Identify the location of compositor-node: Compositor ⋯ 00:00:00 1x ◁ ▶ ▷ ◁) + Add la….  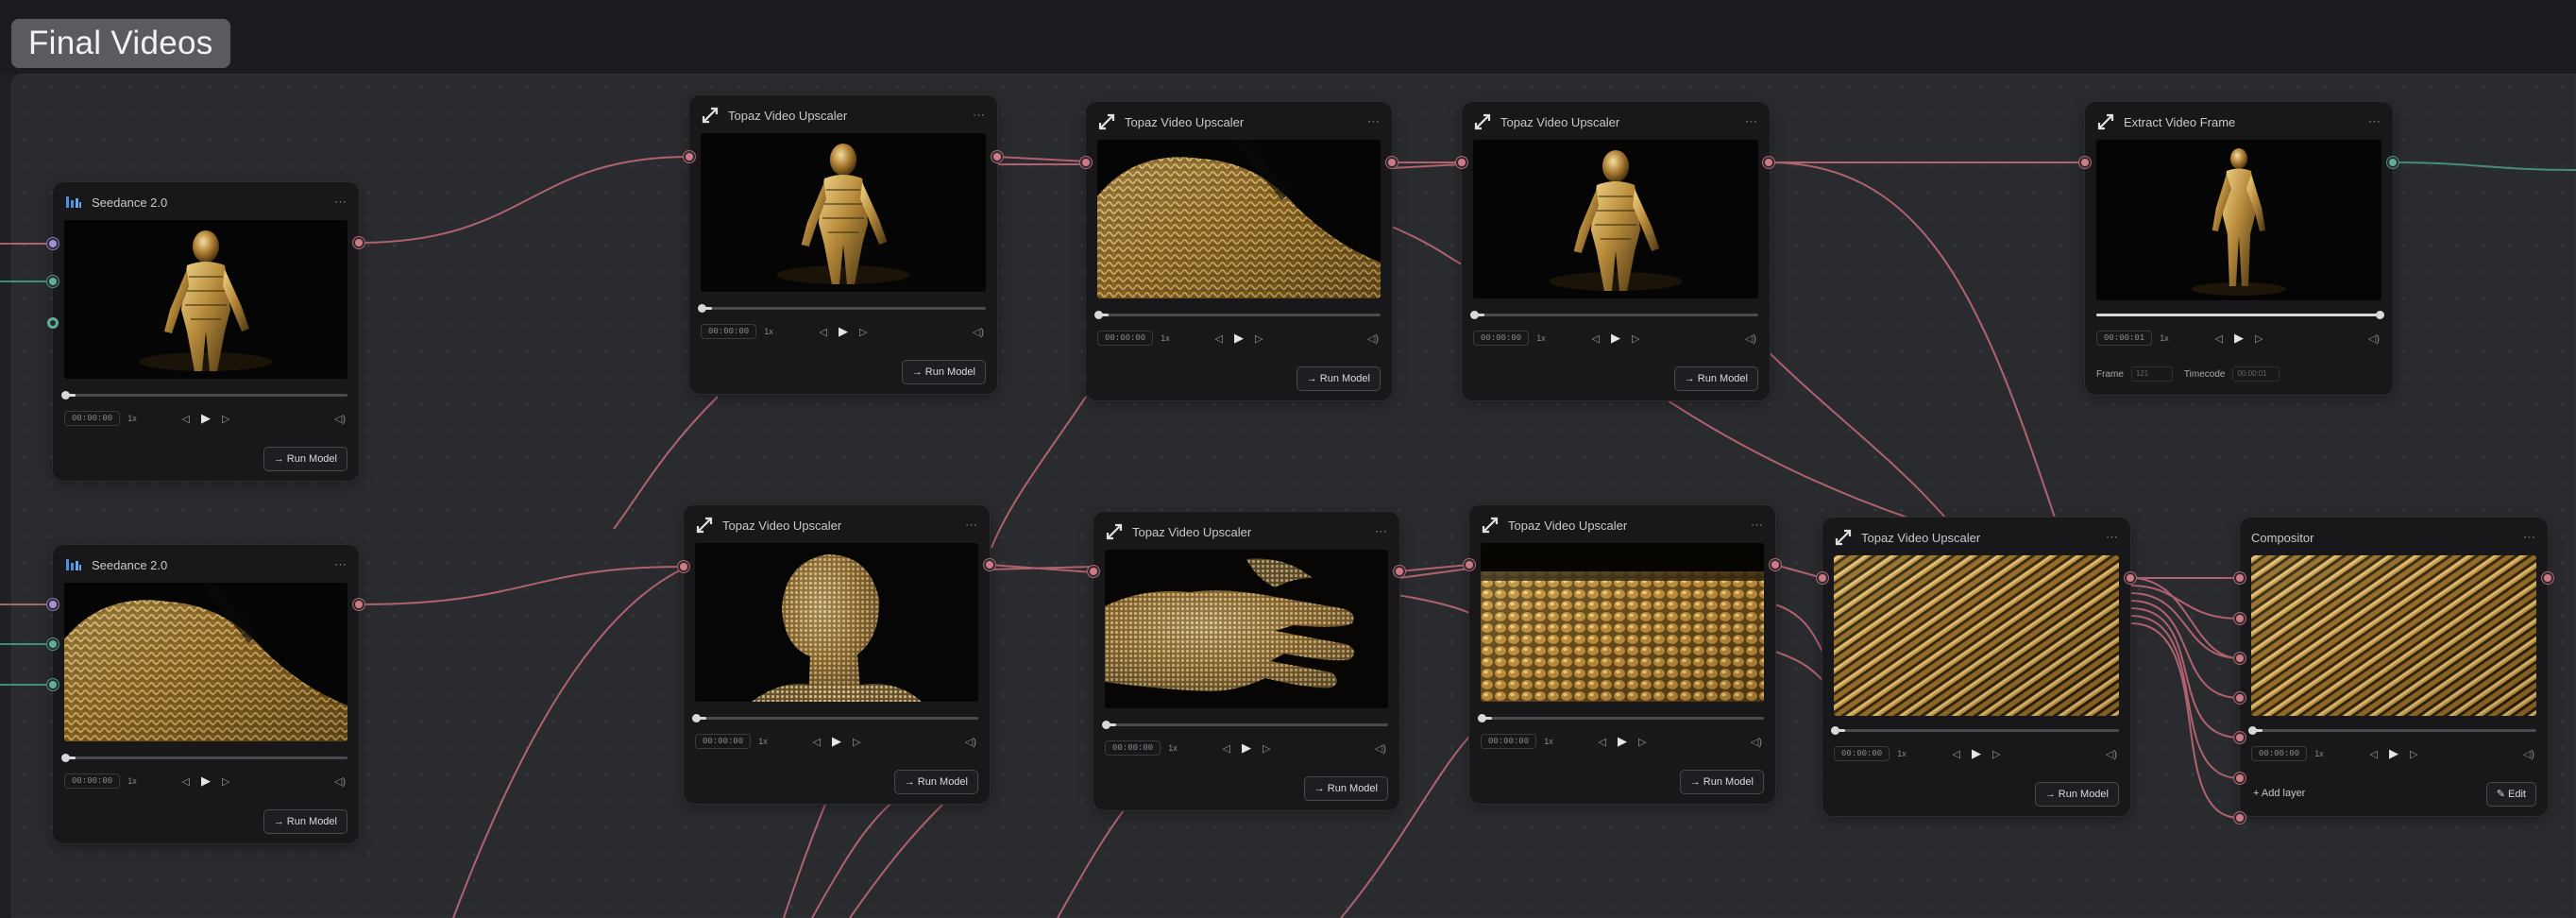
(2394, 667).